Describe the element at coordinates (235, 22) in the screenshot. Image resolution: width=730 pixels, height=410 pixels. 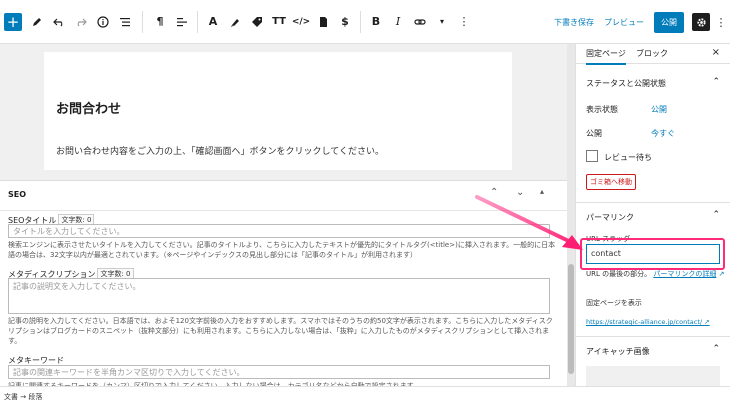
I see `marker-icon` at that location.